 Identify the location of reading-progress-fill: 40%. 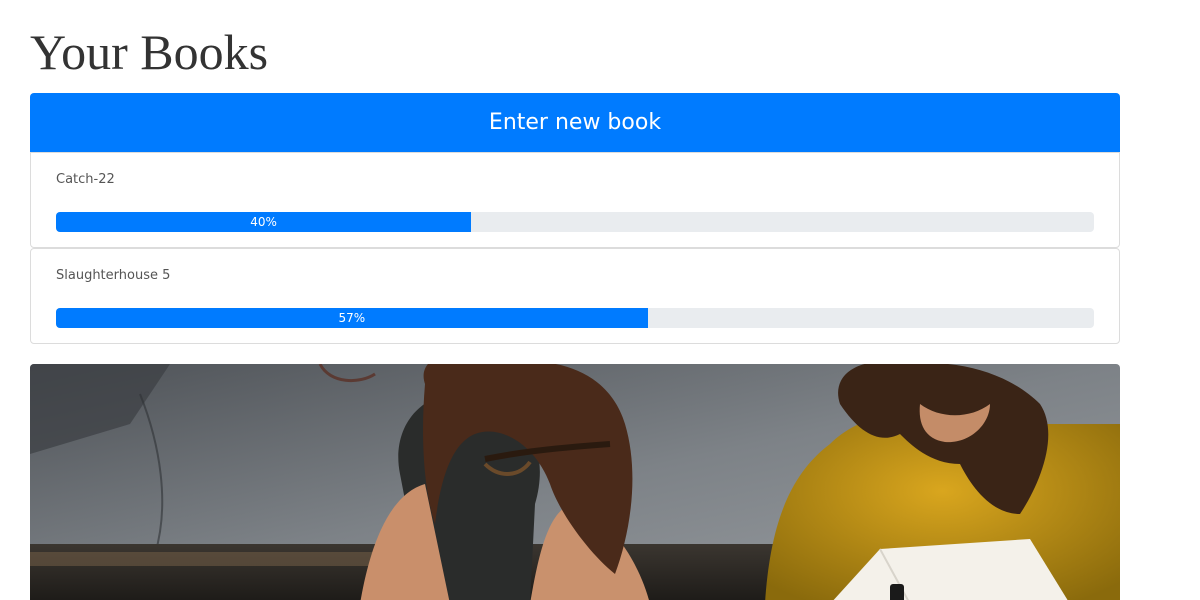
(264, 222).